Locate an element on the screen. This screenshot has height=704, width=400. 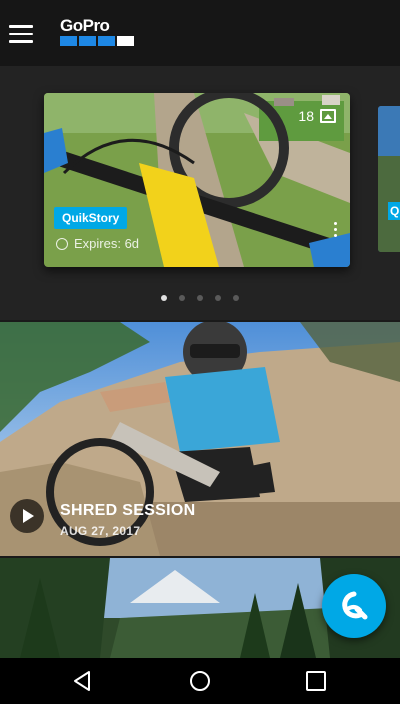
play-icon is located at coordinates (27, 516).